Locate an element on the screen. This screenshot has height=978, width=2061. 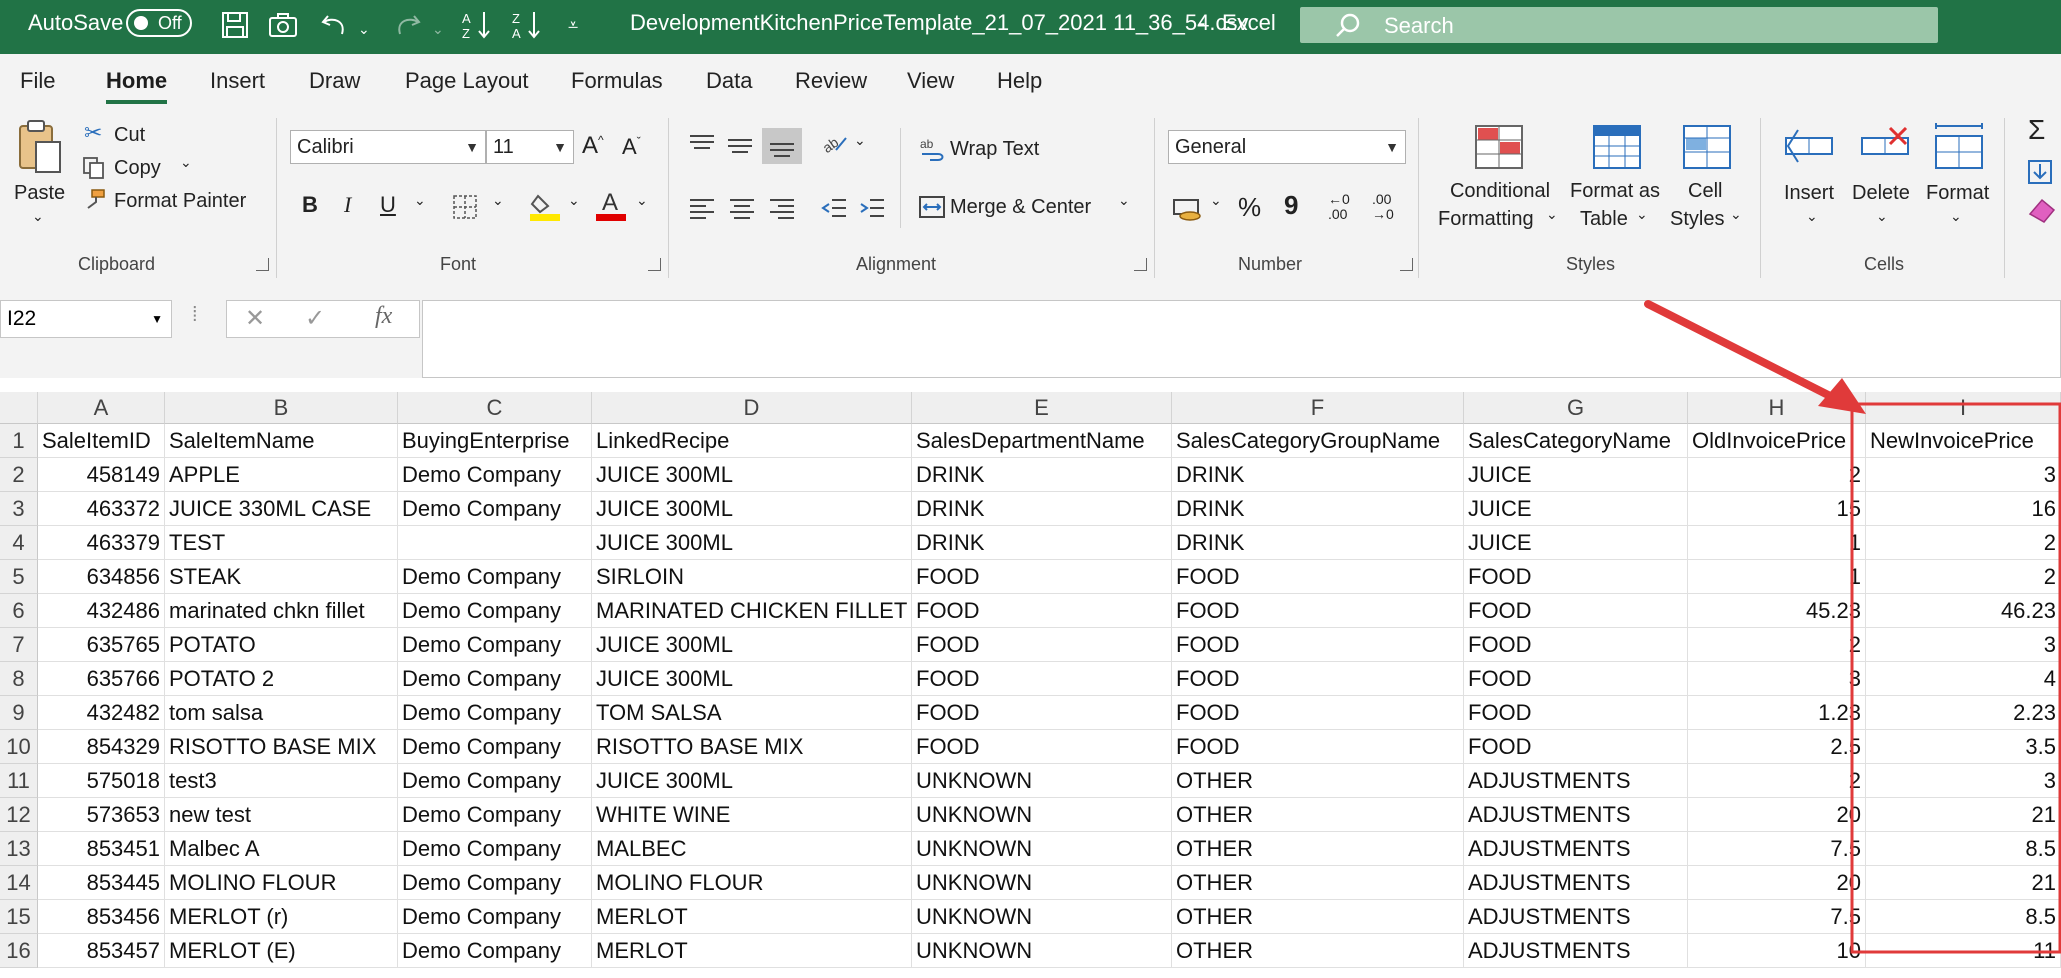
row-header: 13 is located at coordinates (19, 849).